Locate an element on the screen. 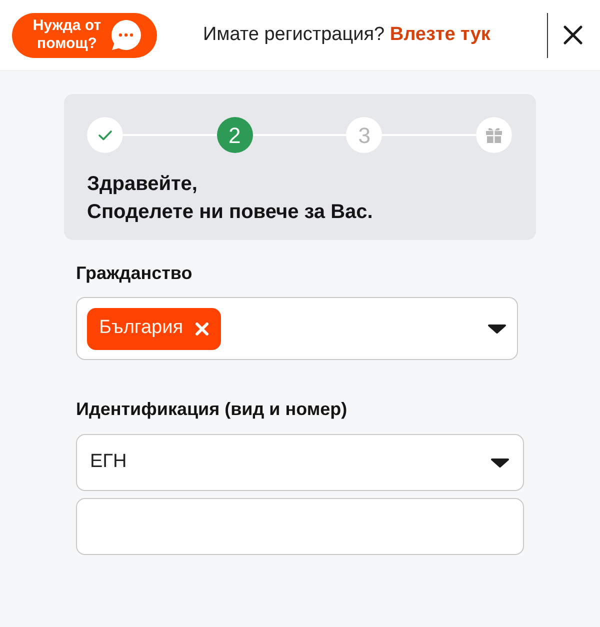  step-number: 2 is located at coordinates (234, 135).